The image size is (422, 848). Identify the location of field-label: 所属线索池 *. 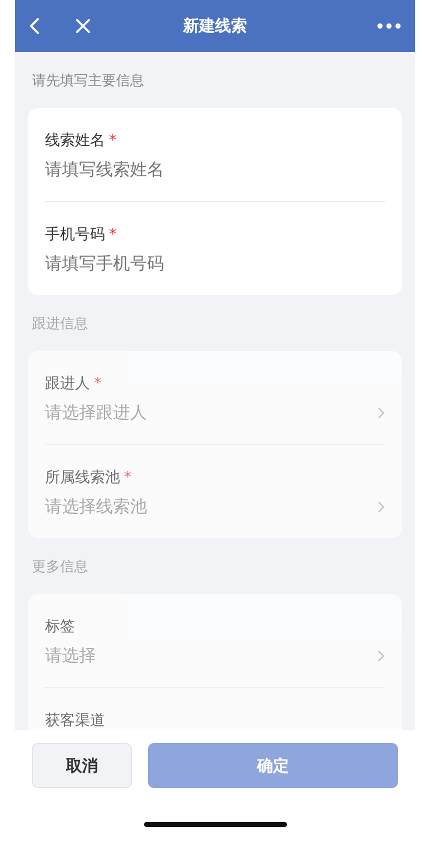
(88, 477).